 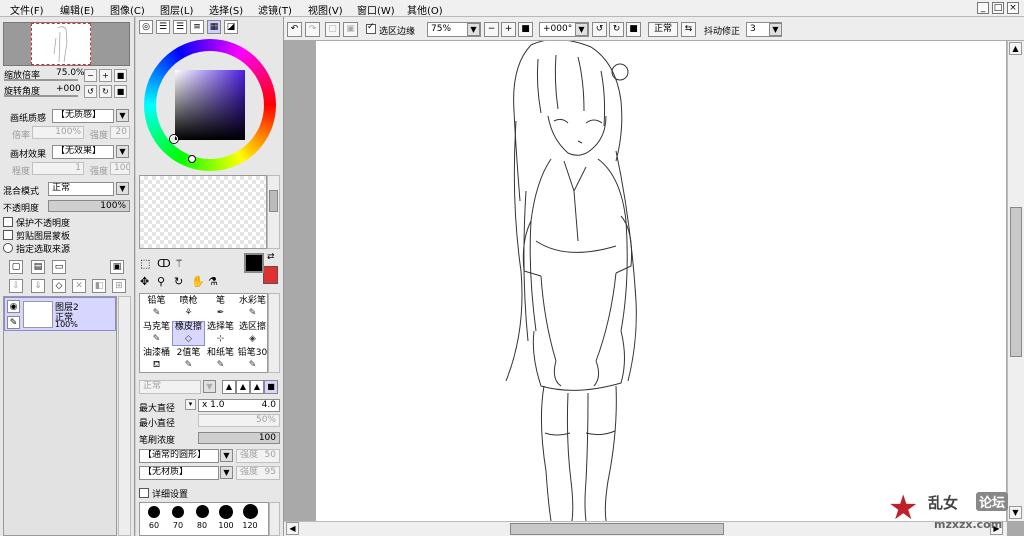 I want to click on brush-lock-icon: ✎, so click(x=13, y=322).